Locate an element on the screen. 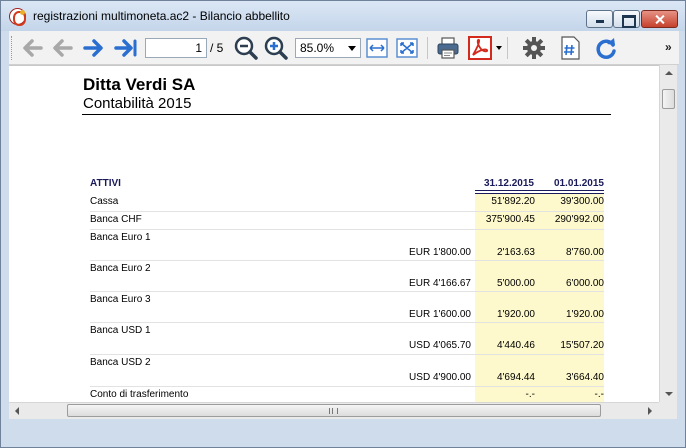  value-previous: 15'507.20 is located at coordinates (582, 345).